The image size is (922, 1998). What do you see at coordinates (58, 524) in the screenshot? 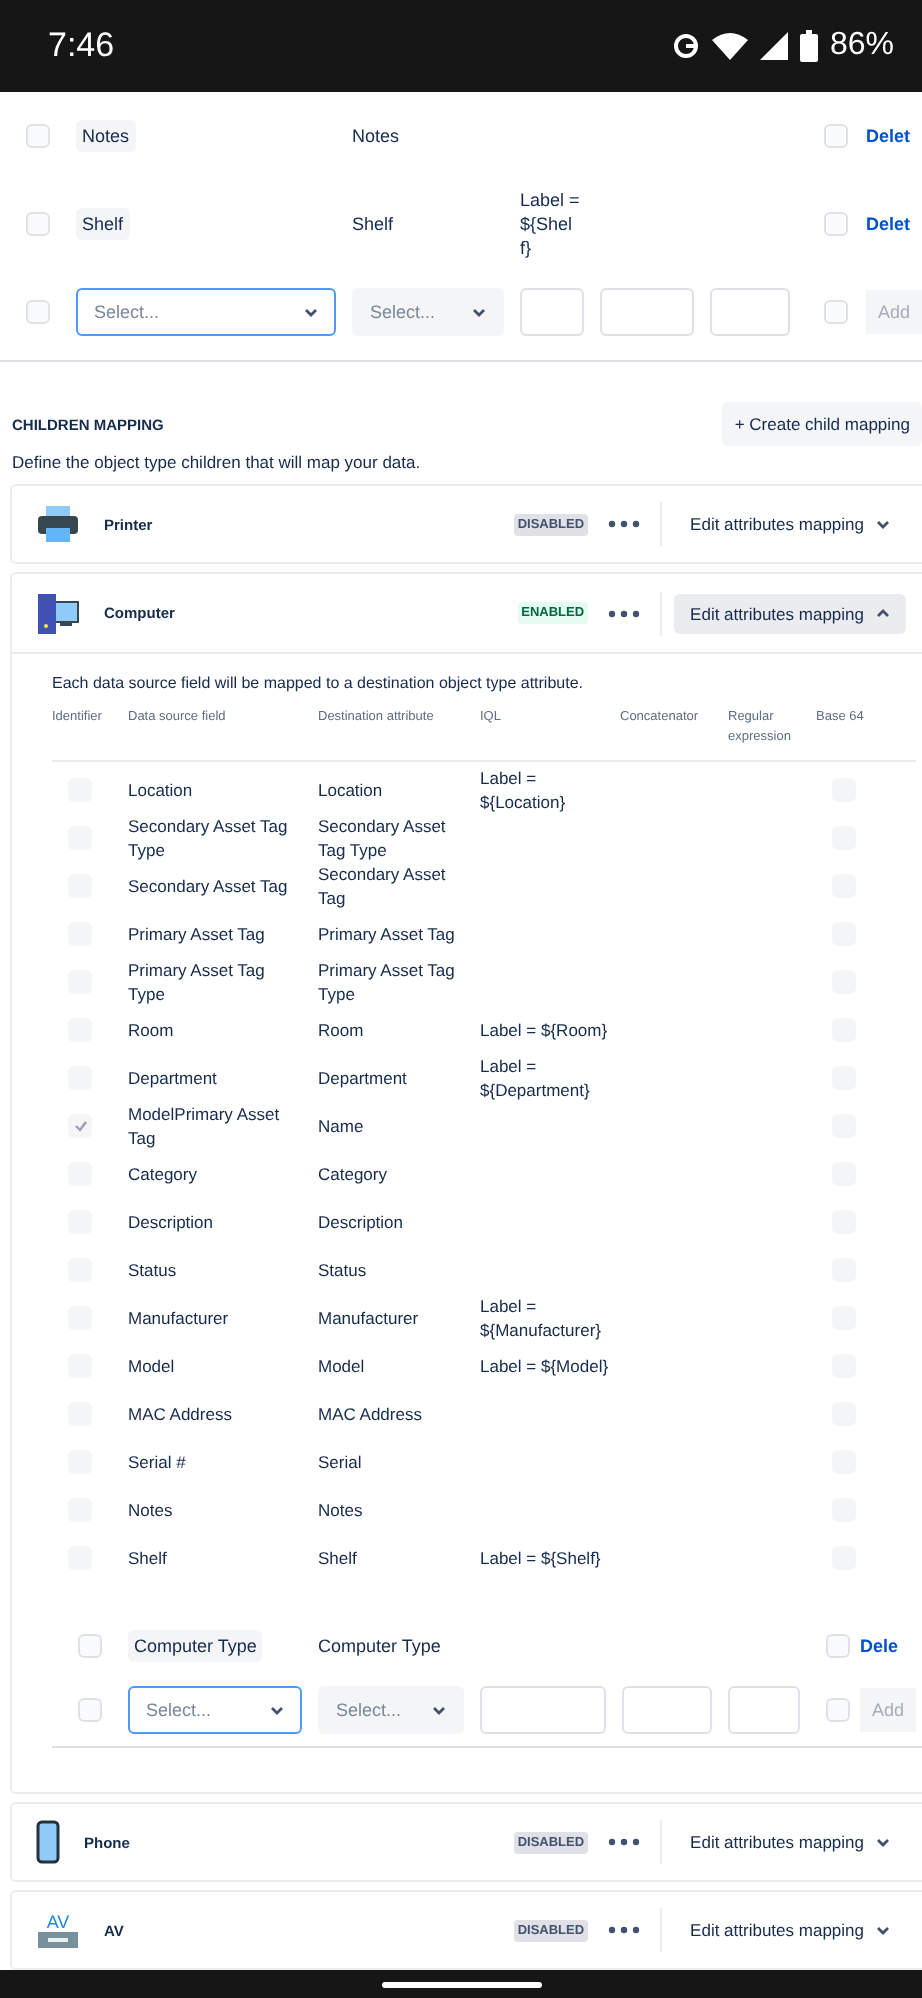
I see `printer-icon` at bounding box center [58, 524].